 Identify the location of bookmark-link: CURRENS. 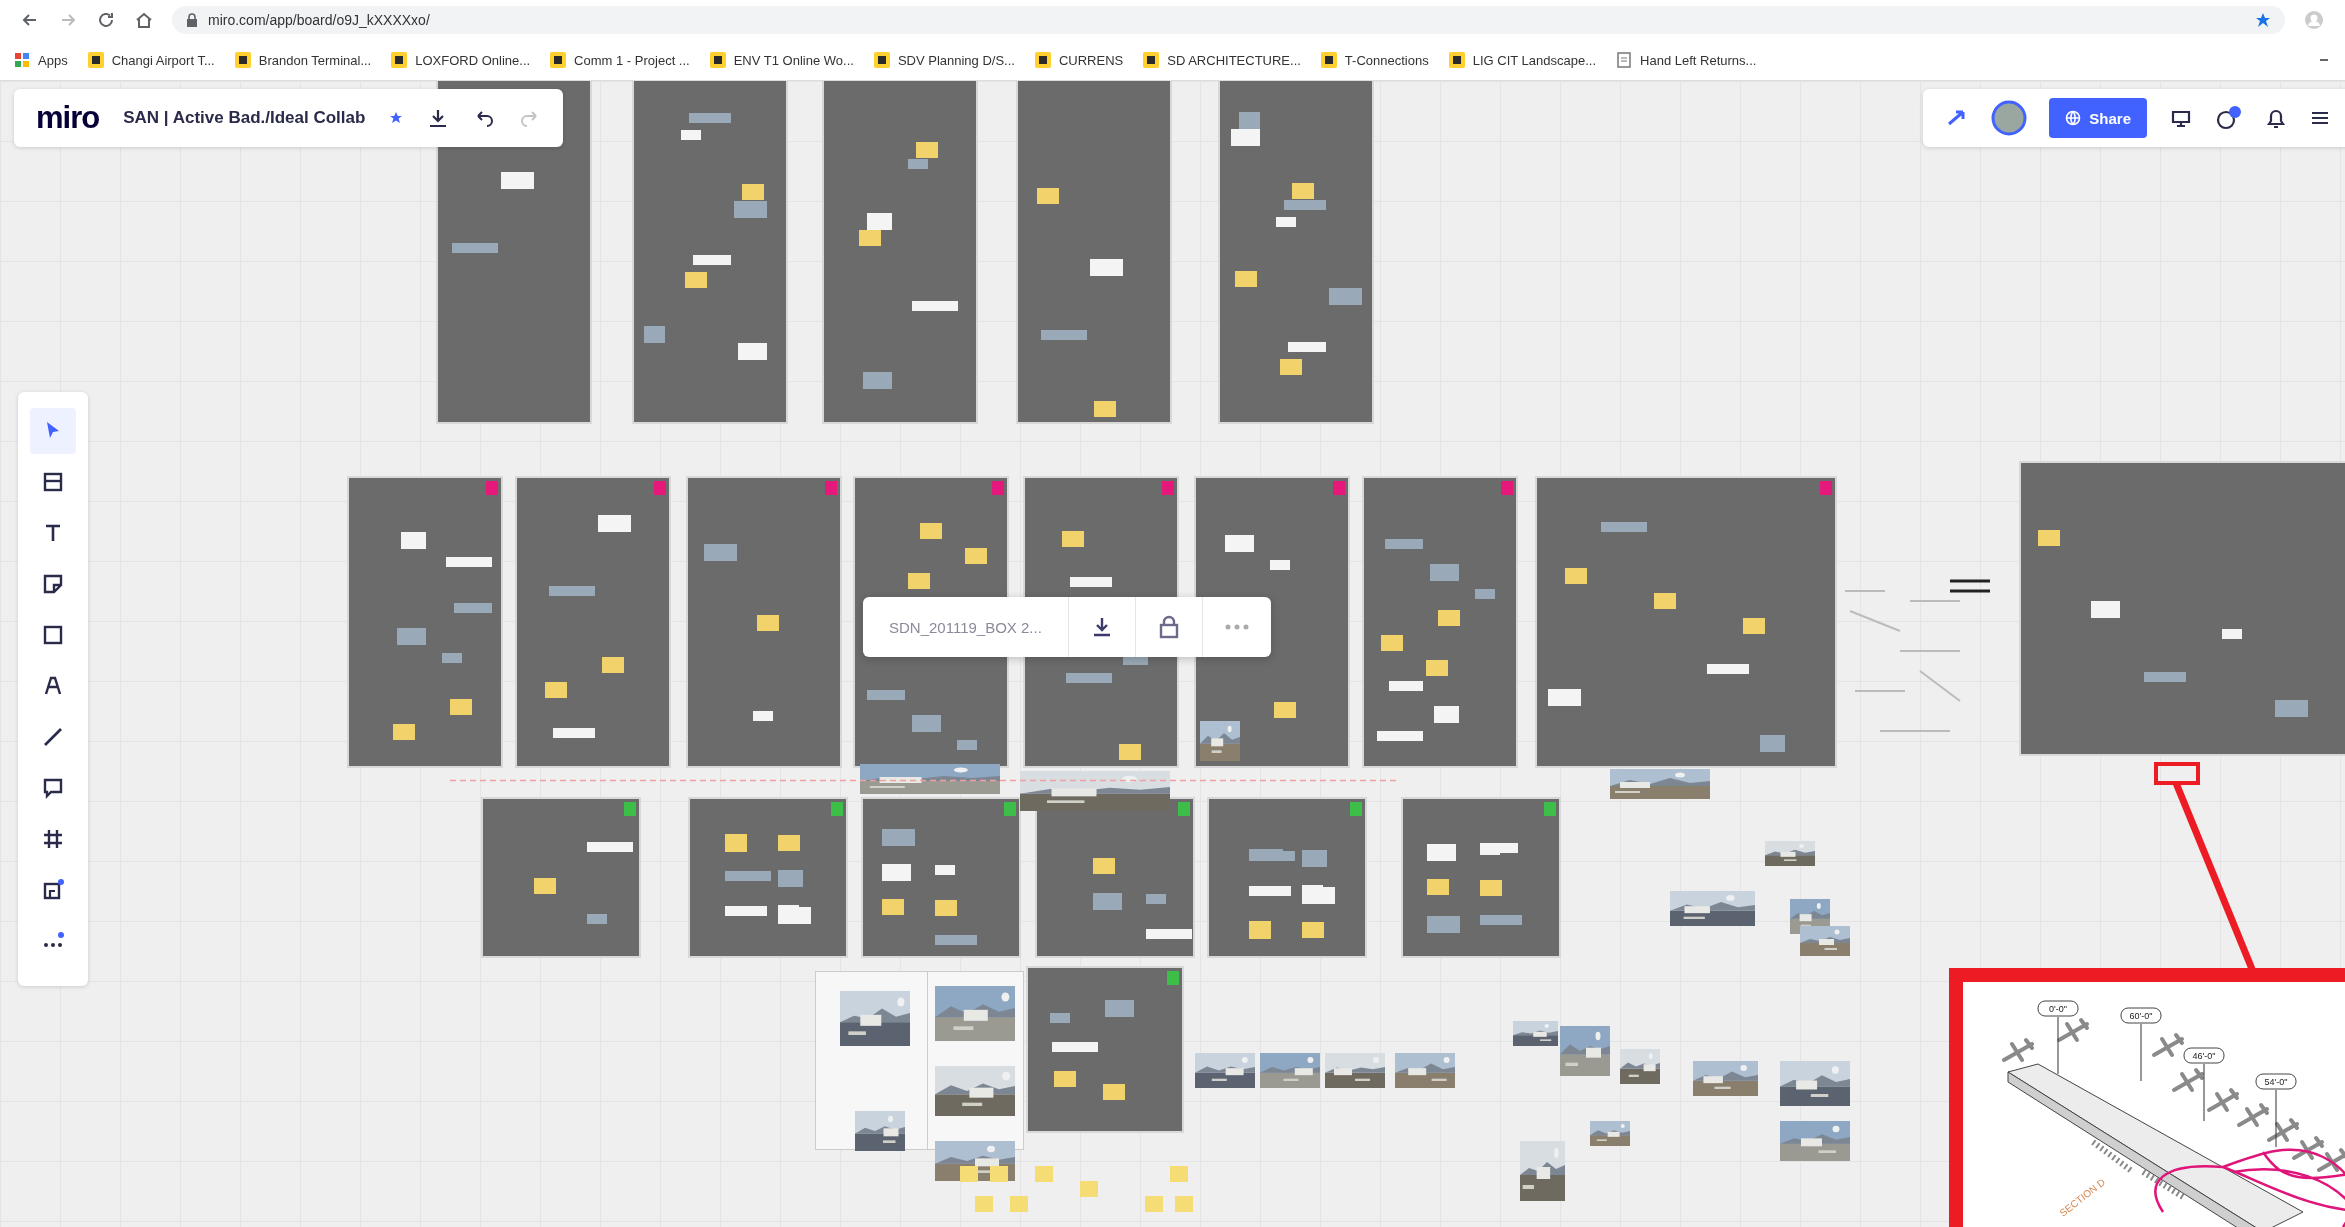
(1079, 60).